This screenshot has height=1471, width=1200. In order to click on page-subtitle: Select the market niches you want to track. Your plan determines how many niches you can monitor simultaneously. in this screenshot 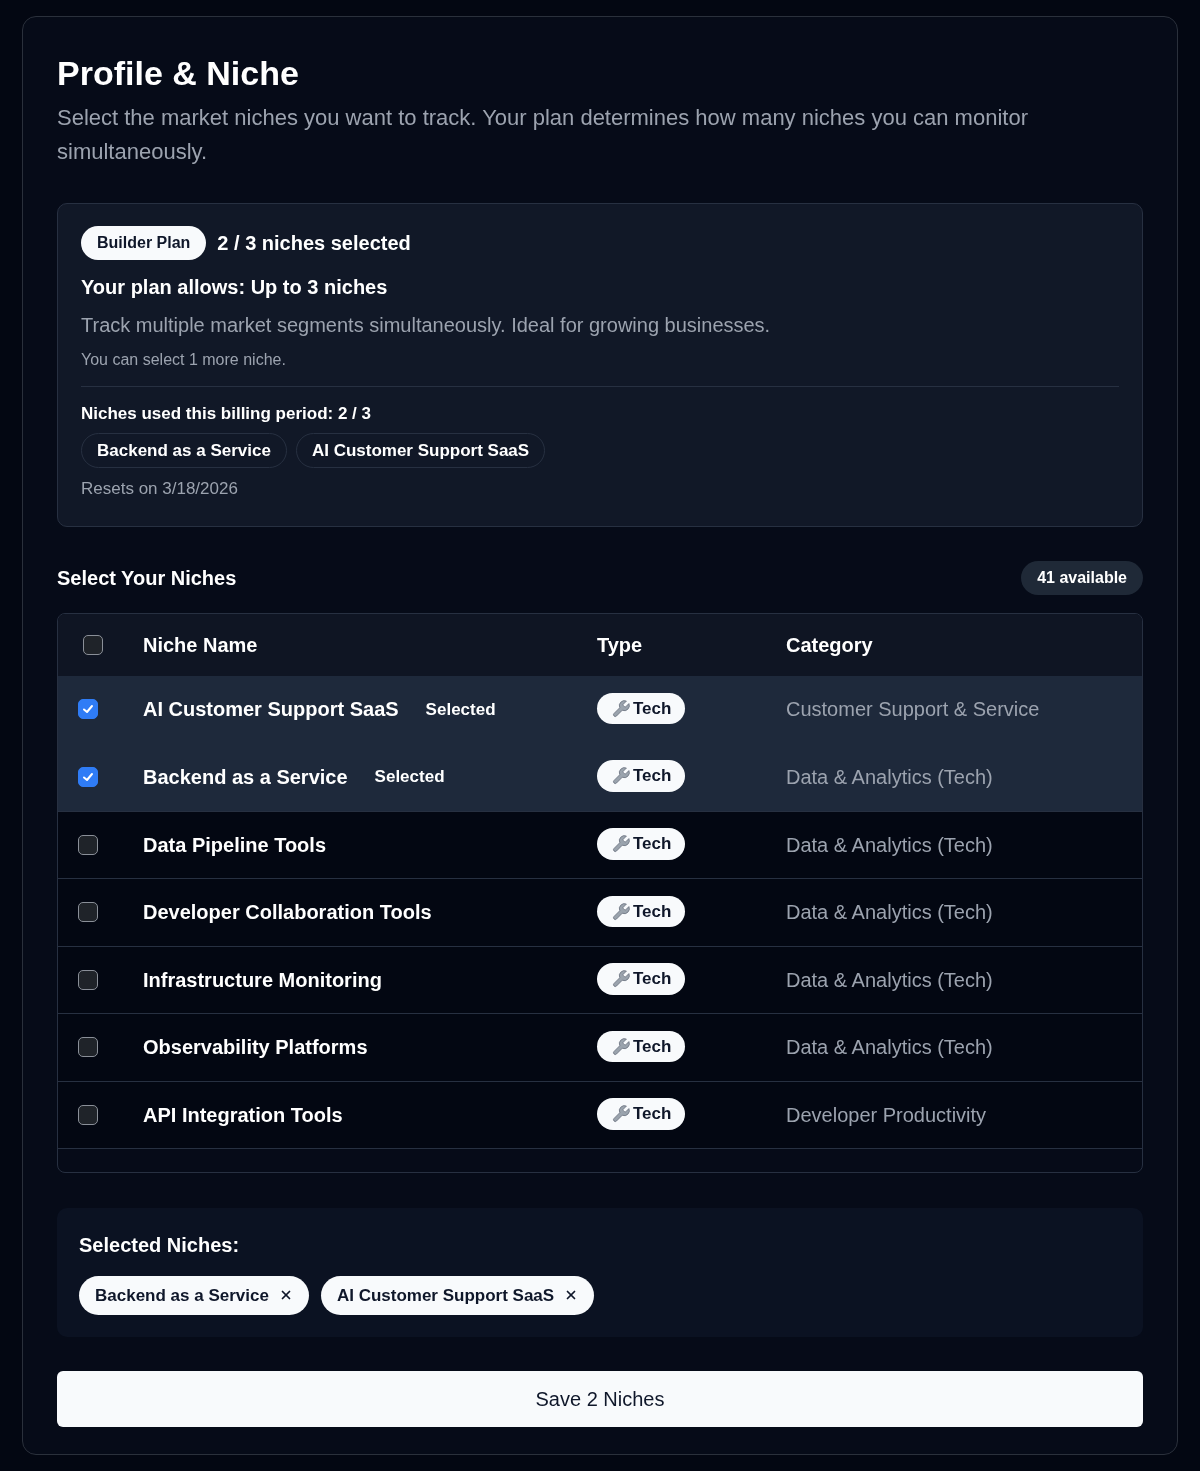, I will do `click(543, 135)`.